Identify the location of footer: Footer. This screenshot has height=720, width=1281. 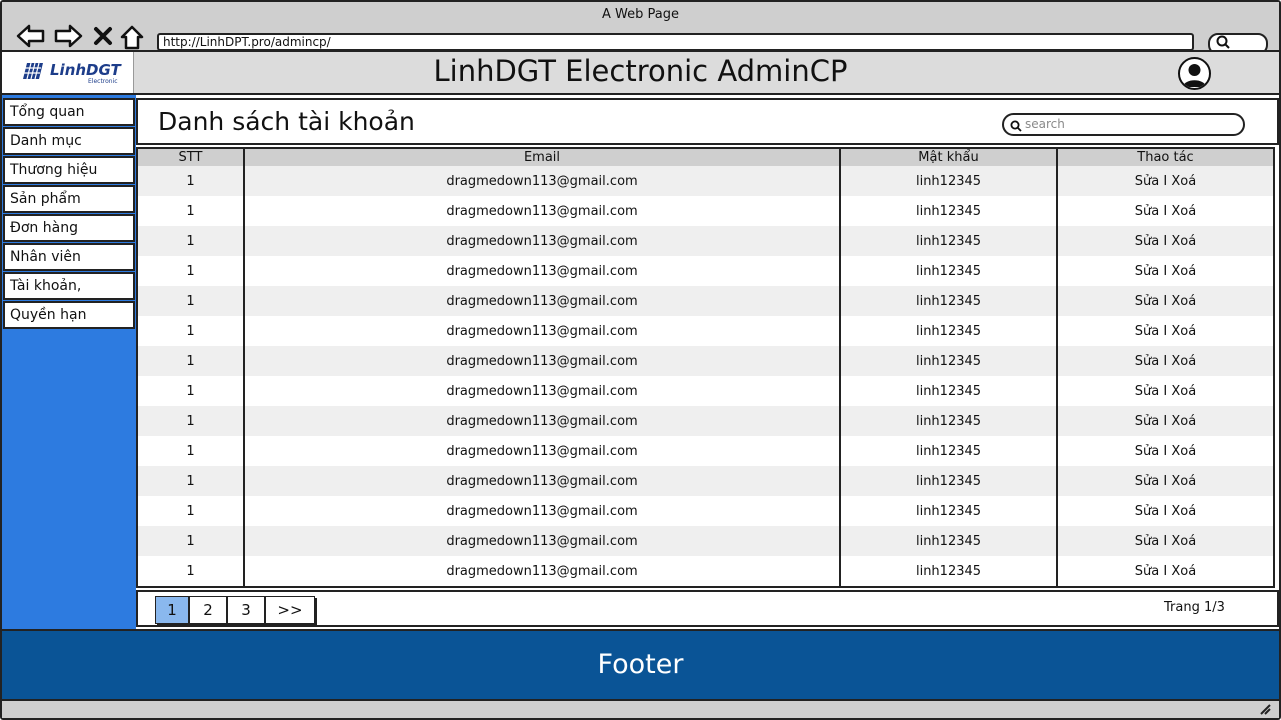
(640, 665).